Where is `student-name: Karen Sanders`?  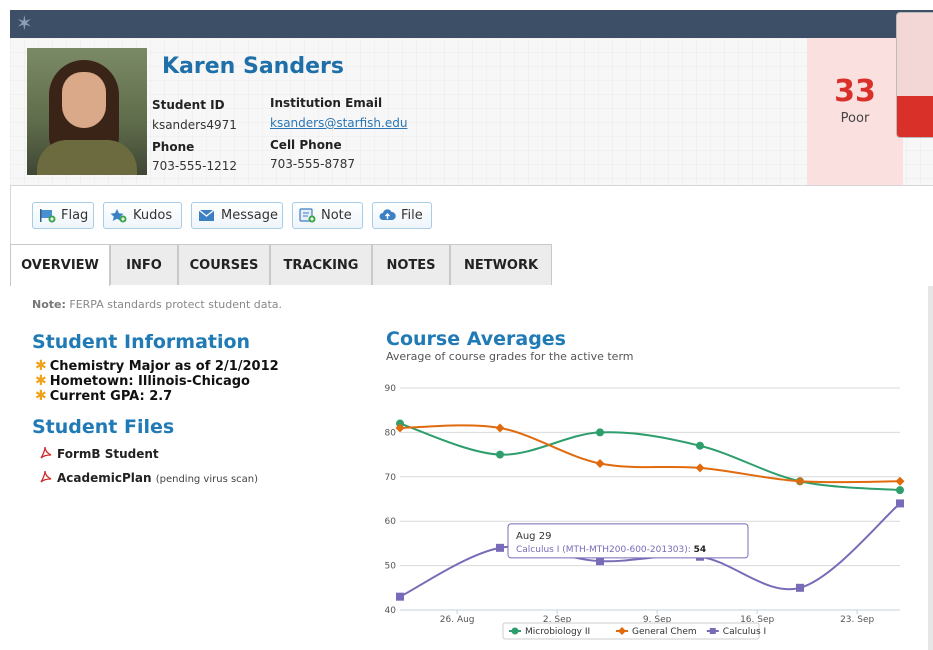 student-name: Karen Sanders is located at coordinates (253, 66).